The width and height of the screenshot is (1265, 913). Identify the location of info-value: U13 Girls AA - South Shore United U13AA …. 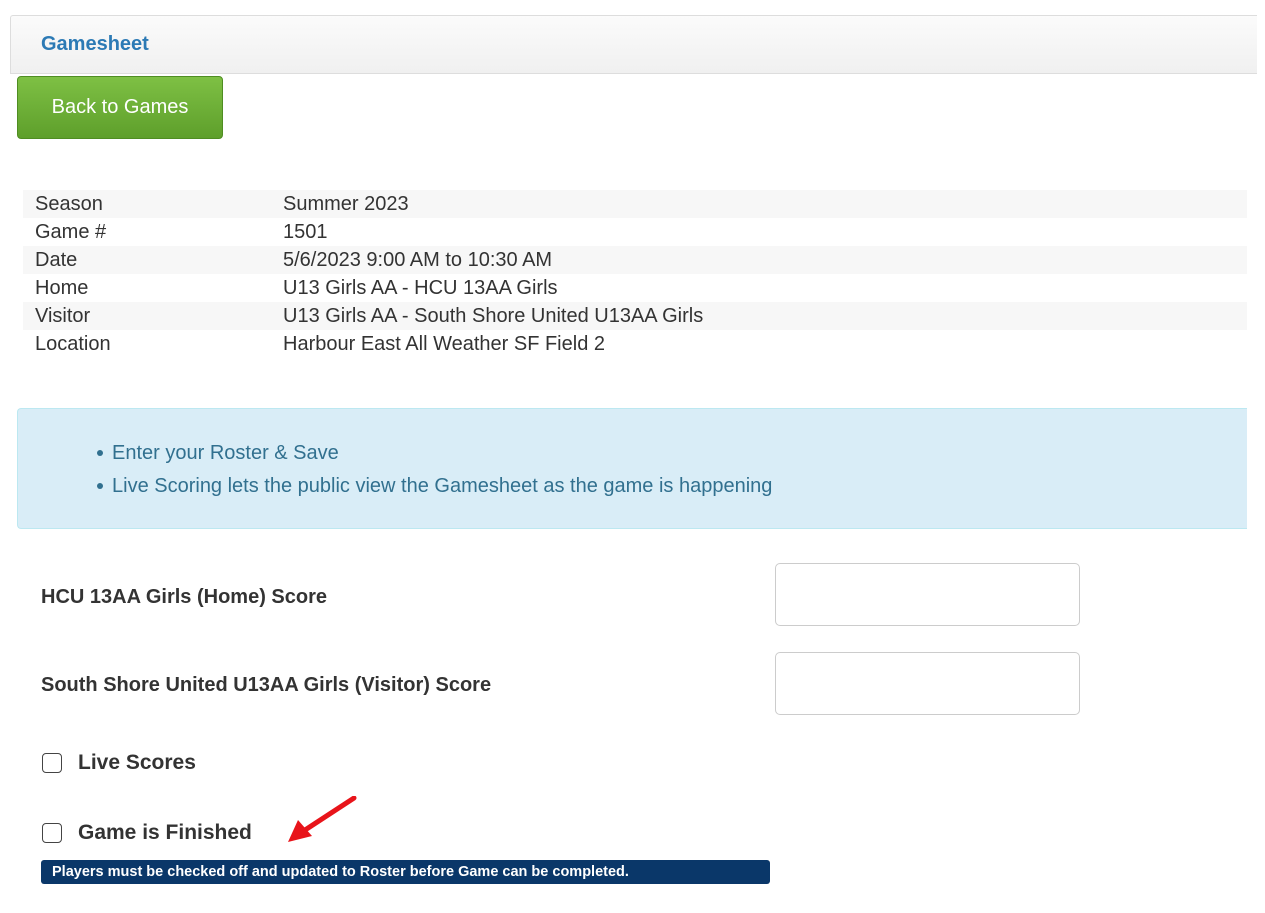
(765, 316).